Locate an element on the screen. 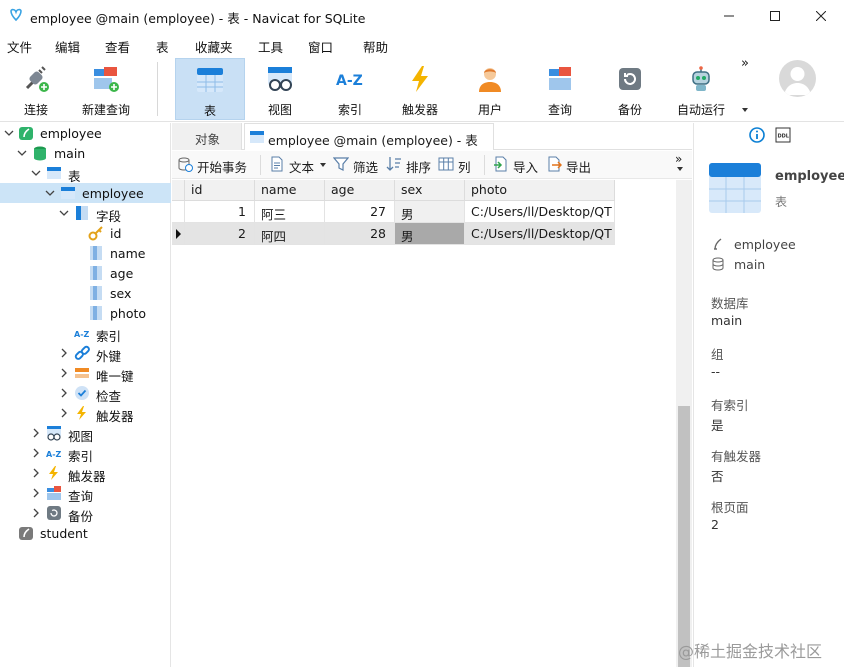  tree-triggers-sub: 触发器 is located at coordinates (85, 413).